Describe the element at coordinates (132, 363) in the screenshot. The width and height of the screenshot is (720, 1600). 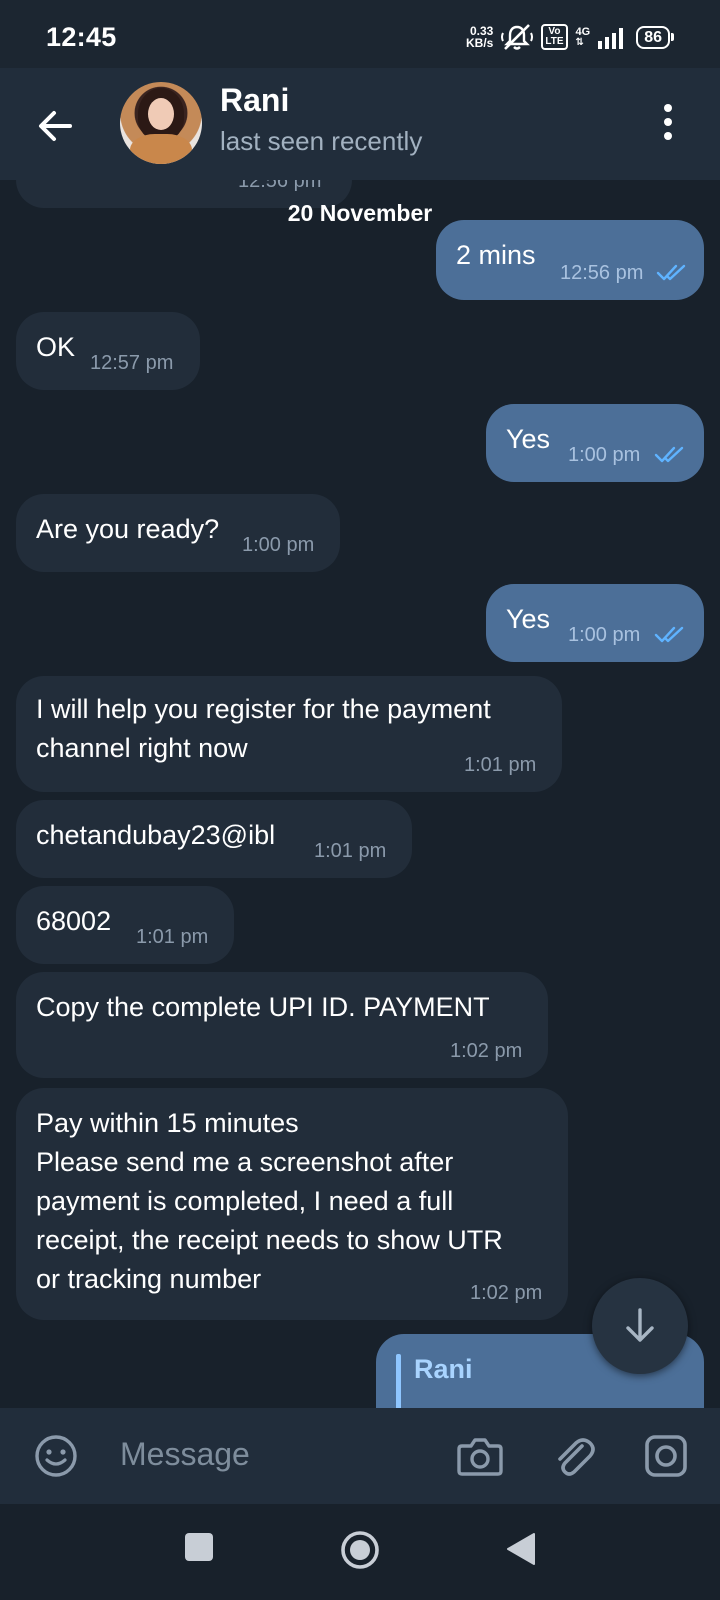
I see `message-time: 12:57 pm` at that location.